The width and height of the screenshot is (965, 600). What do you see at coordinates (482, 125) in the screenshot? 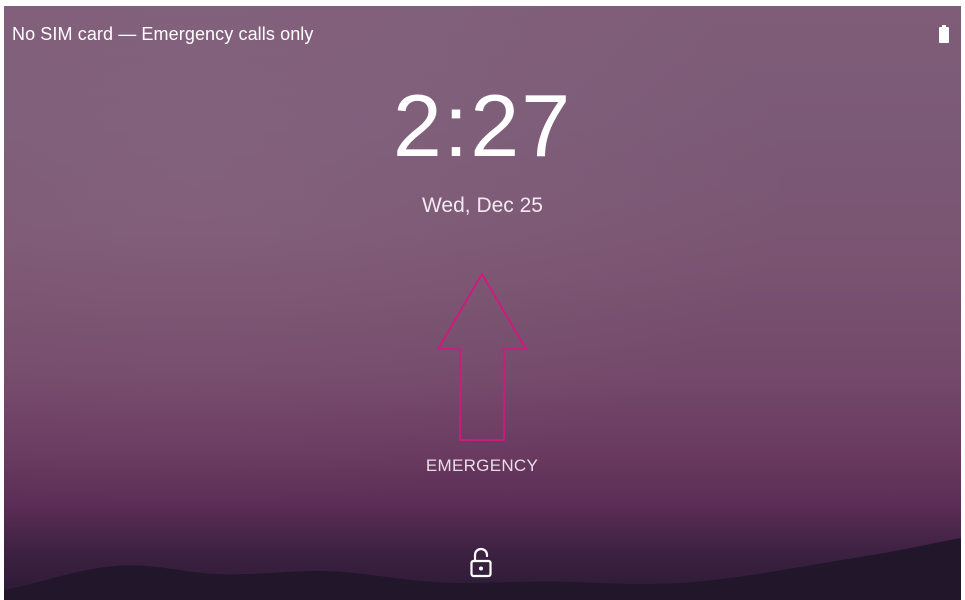
I see `clock-time: 2:27` at bounding box center [482, 125].